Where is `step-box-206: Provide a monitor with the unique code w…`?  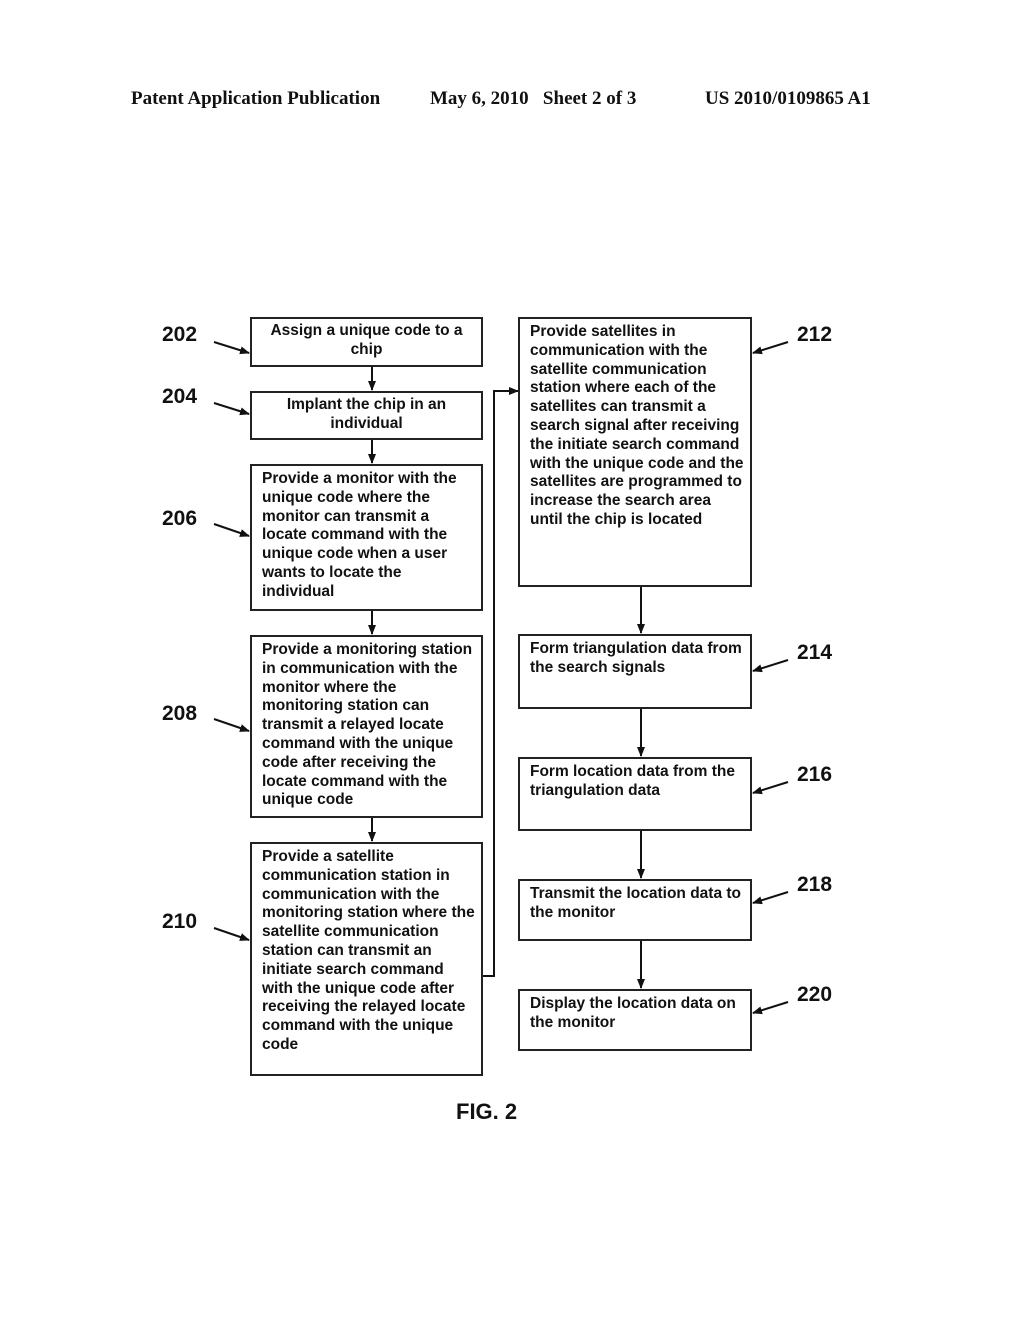 step-box-206: Provide a monitor with the unique code w… is located at coordinates (366, 537).